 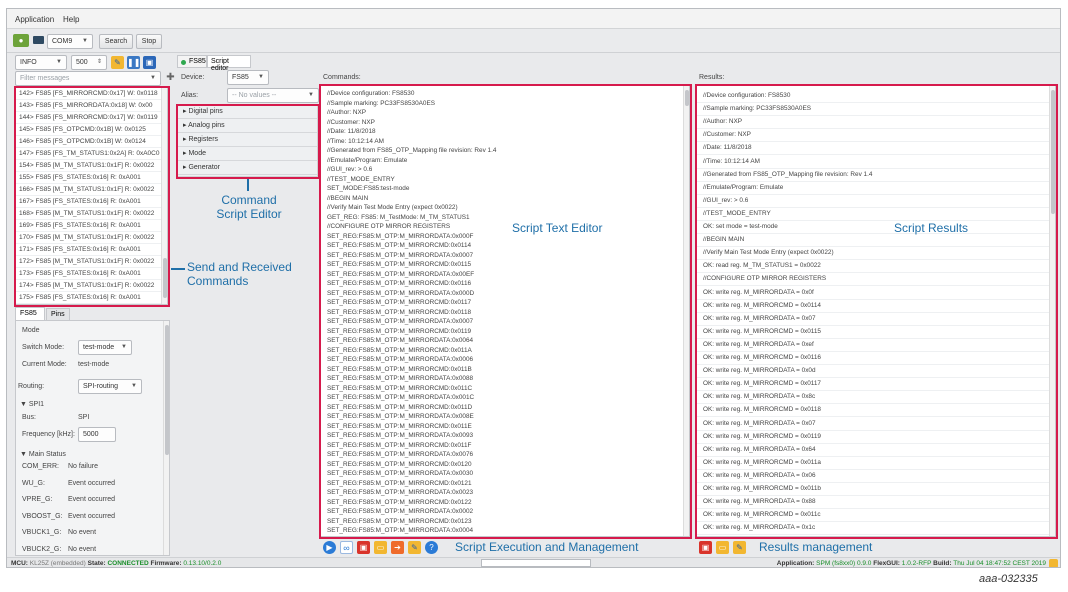 What do you see at coordinates (164, 196) in the screenshot?
I see `log-scrollbar` at bounding box center [164, 196].